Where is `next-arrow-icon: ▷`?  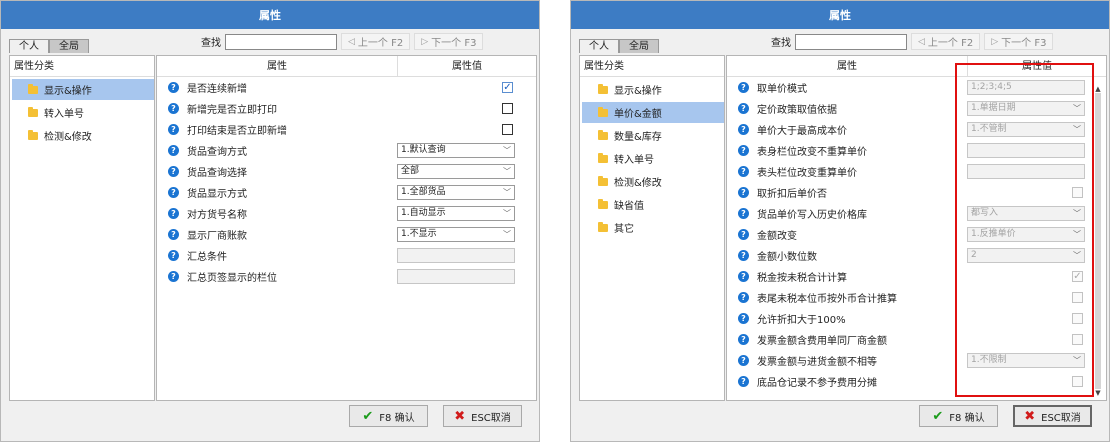
next-arrow-icon: ▷ is located at coordinates (425, 41).